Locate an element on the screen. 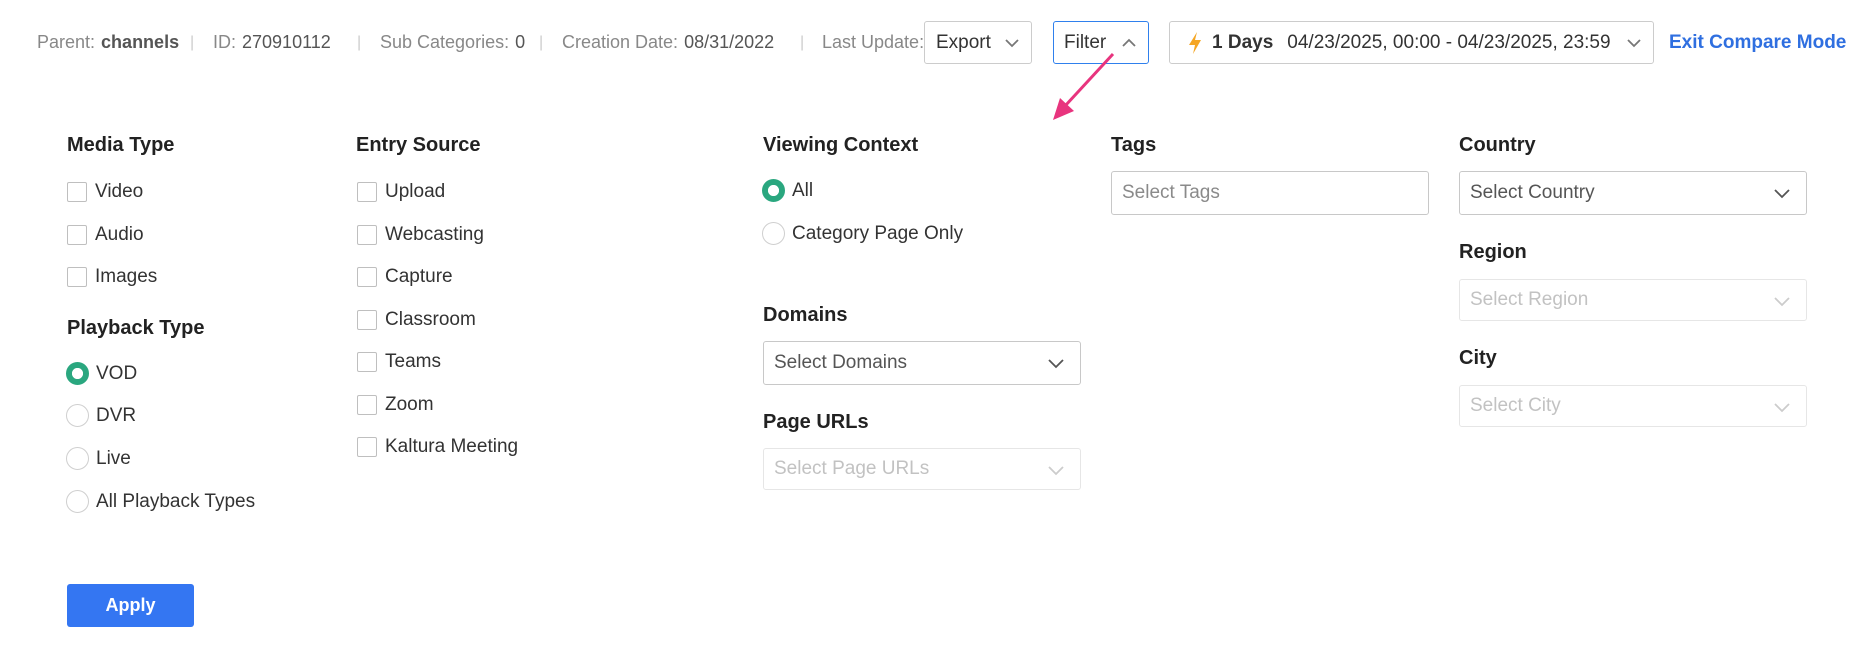 The width and height of the screenshot is (1876, 645). exit-compare-mode-link: Exit Compare Mode is located at coordinates (1757, 43).